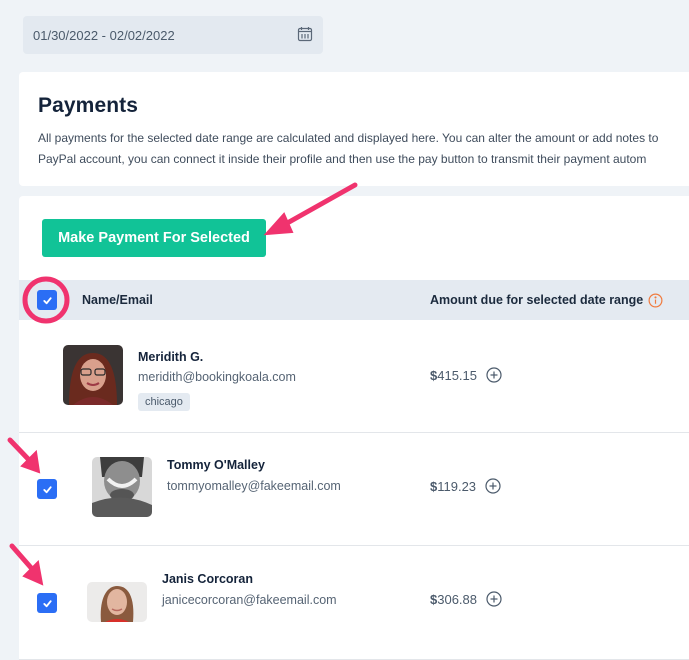 This screenshot has width=689, height=660. I want to click on date-range-value: 01/30/2022 - 02/02/2022, so click(104, 35).